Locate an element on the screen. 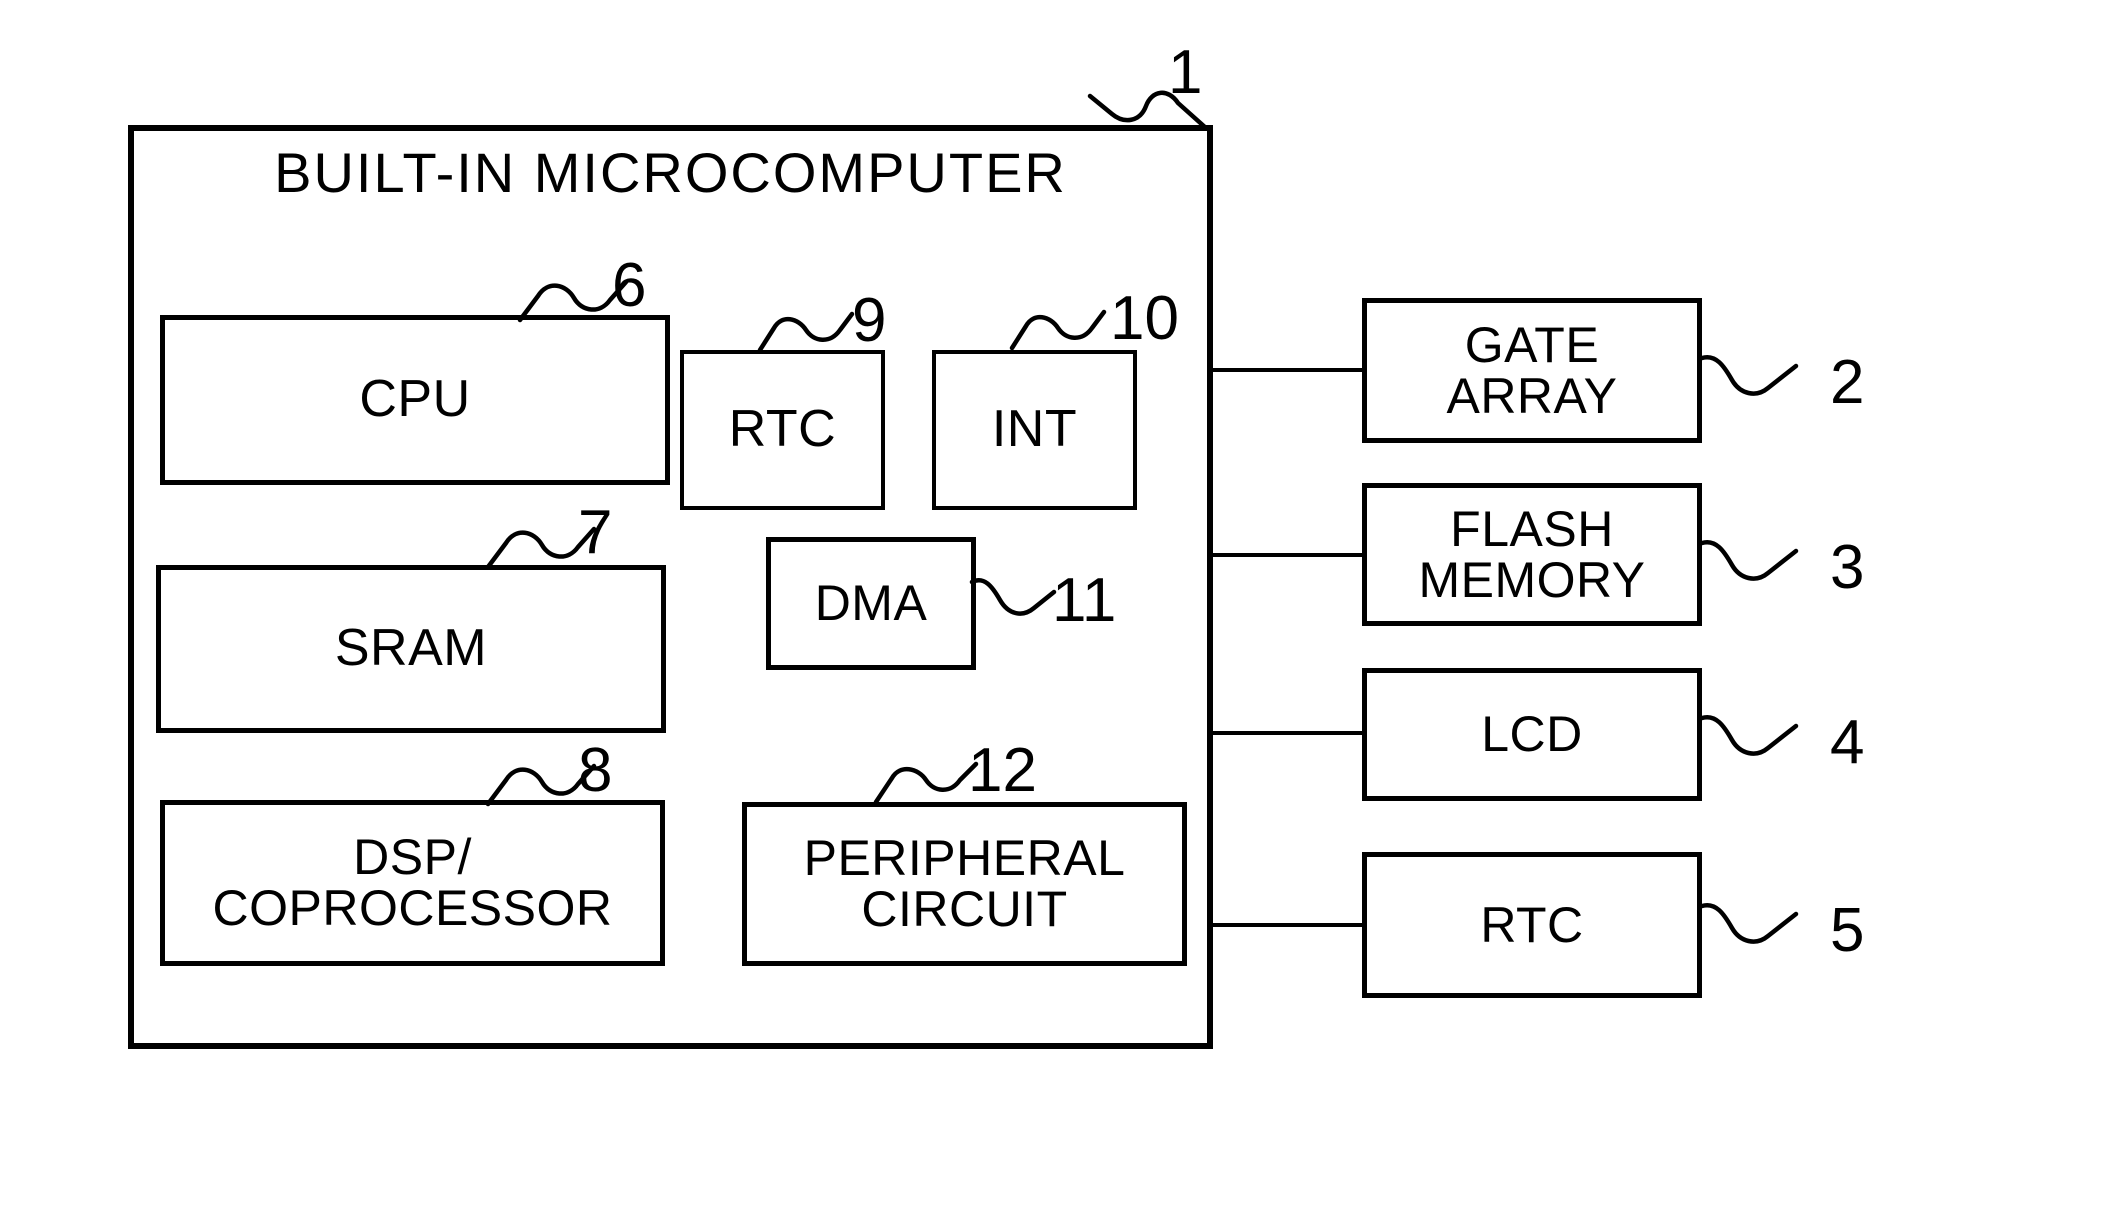 This screenshot has width=2104, height=1217. block-dsp-coprocessor-label: DSP/ COPROCESSOR is located at coordinates (412, 883).